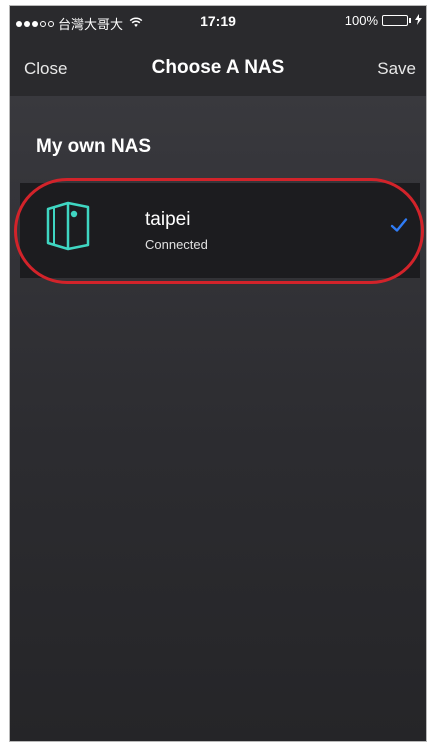  I want to click on battery-tip, so click(410, 20).